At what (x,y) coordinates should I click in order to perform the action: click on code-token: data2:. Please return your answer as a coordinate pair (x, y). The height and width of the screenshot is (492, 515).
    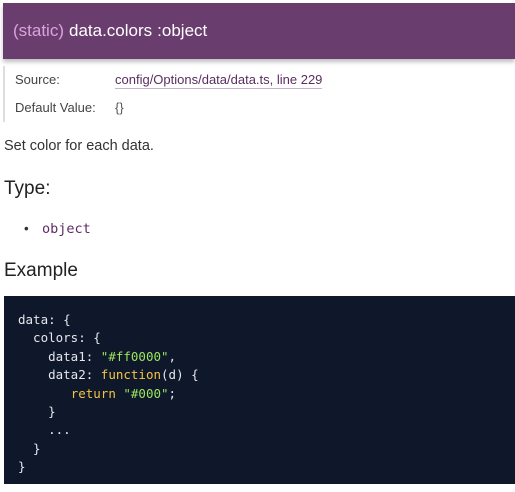
    Looking at the image, I should click on (59, 375).